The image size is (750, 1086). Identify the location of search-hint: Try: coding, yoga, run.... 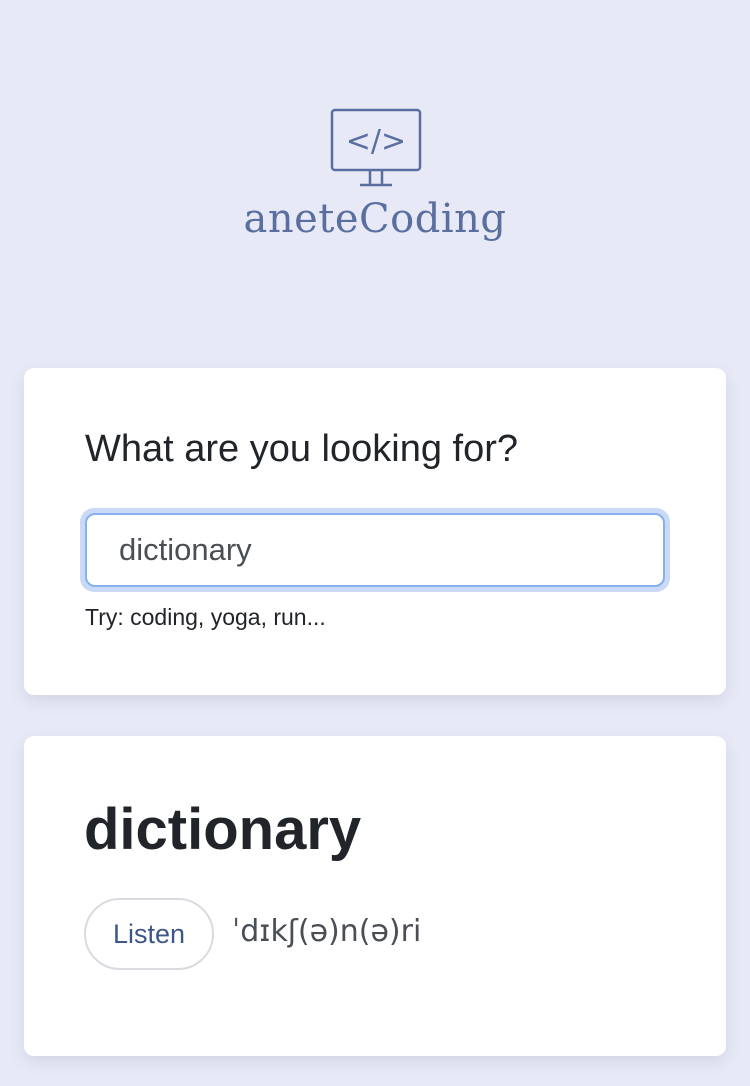
(205, 617).